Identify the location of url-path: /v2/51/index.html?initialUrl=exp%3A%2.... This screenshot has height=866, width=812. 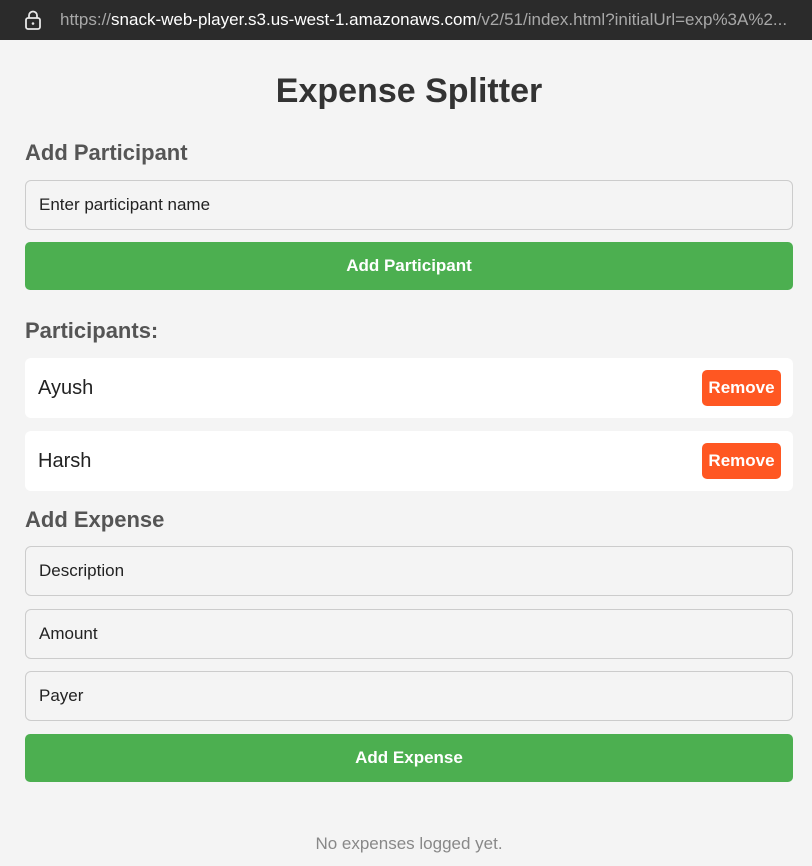
(632, 19).